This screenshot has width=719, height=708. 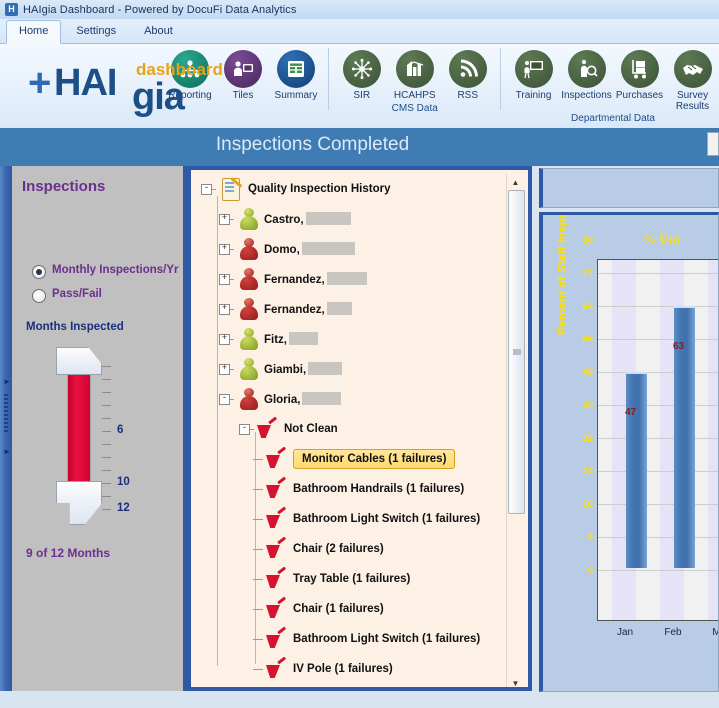 What do you see at coordinates (224, 399) in the screenshot?
I see `tree-expander-gloria: -` at bounding box center [224, 399].